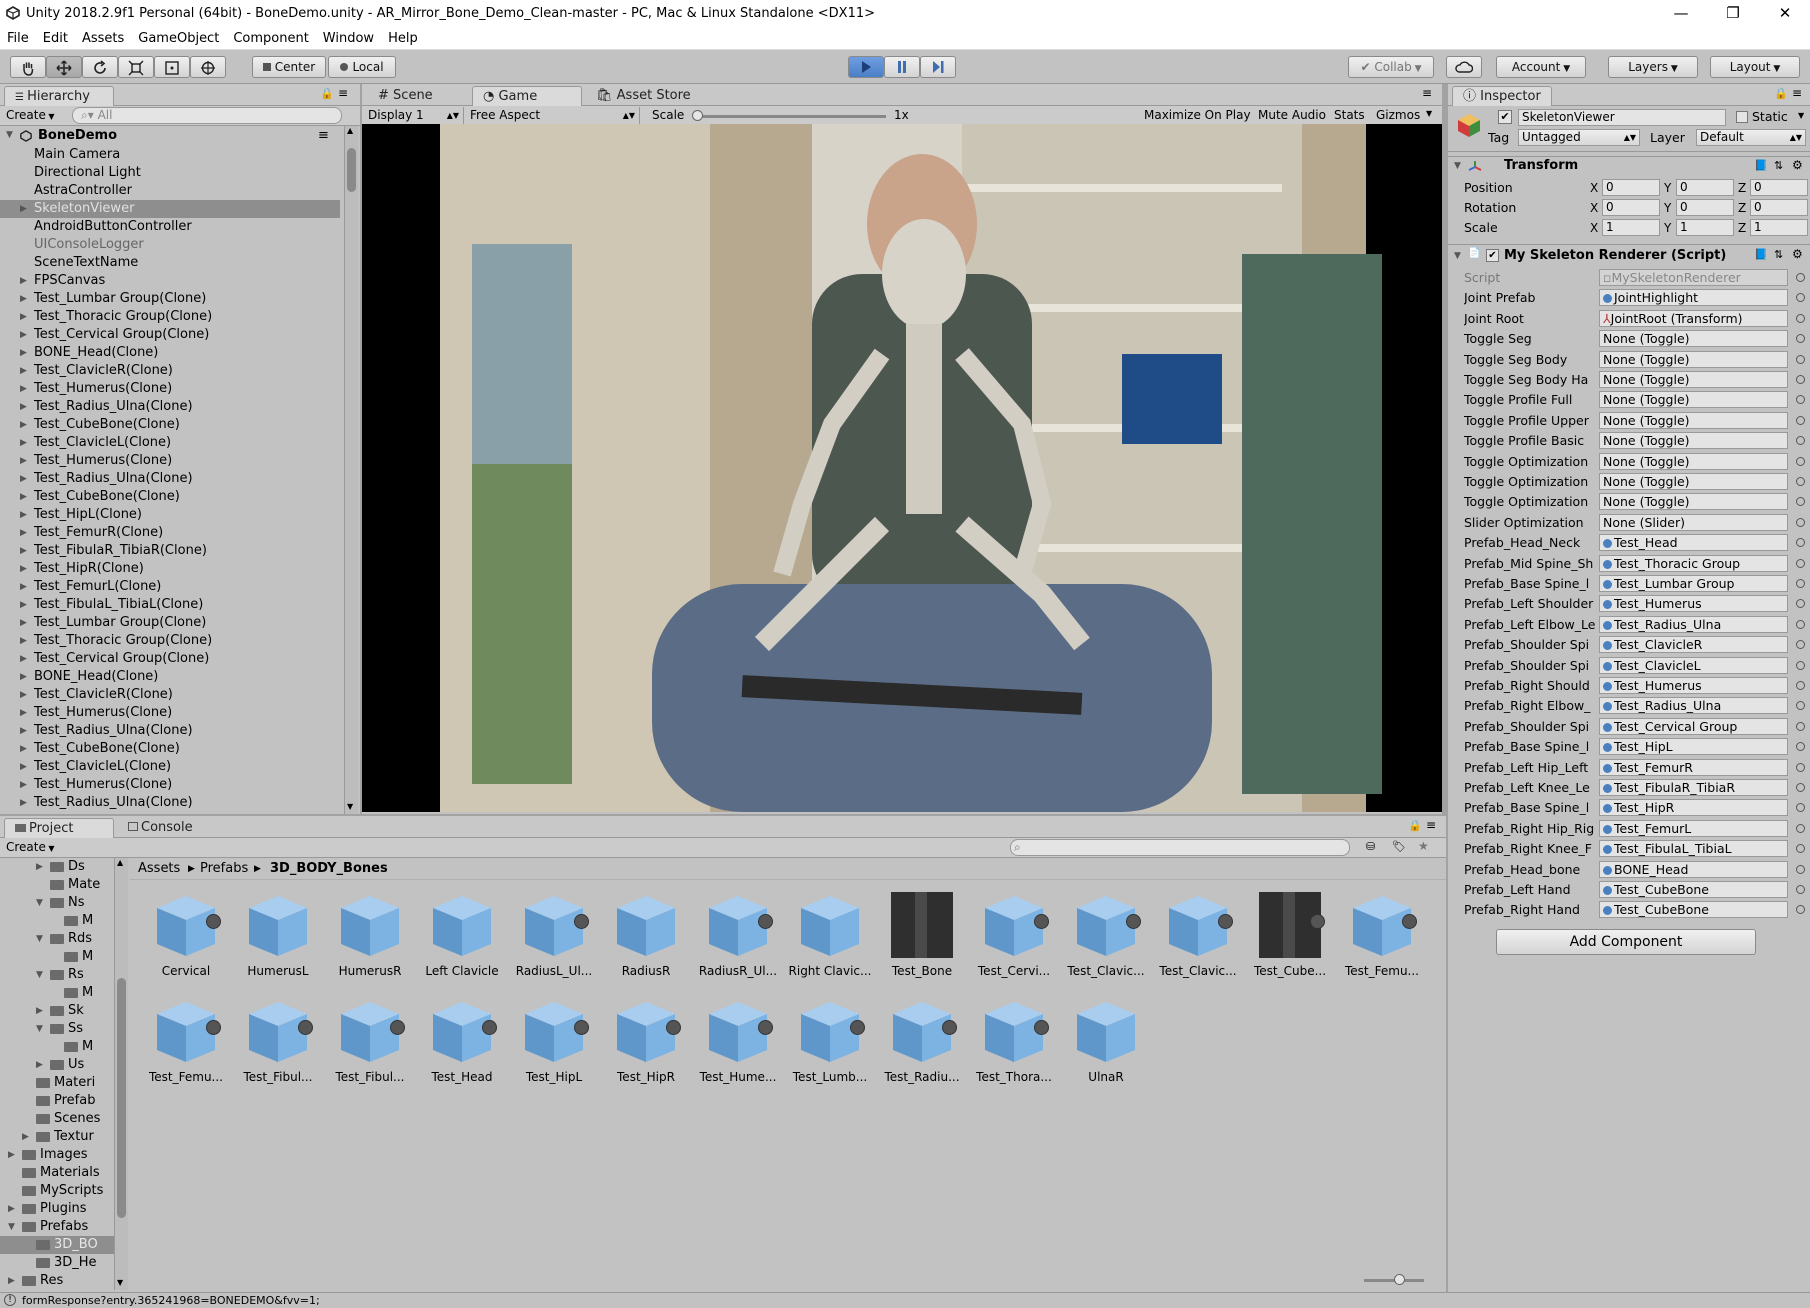 The height and width of the screenshot is (1308, 1810). What do you see at coordinates (10, 1300) in the screenshot?
I see `info-circle-icon: !` at bounding box center [10, 1300].